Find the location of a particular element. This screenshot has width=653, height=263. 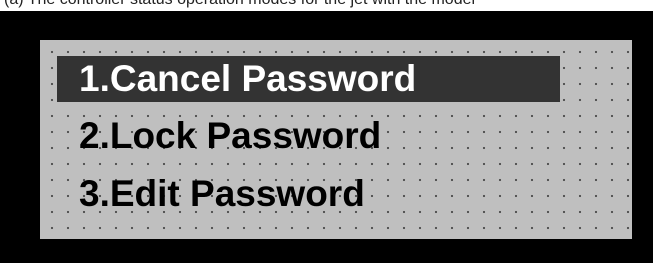

menu-item-cancel-password: 1.Cancel Password is located at coordinates (308, 79).